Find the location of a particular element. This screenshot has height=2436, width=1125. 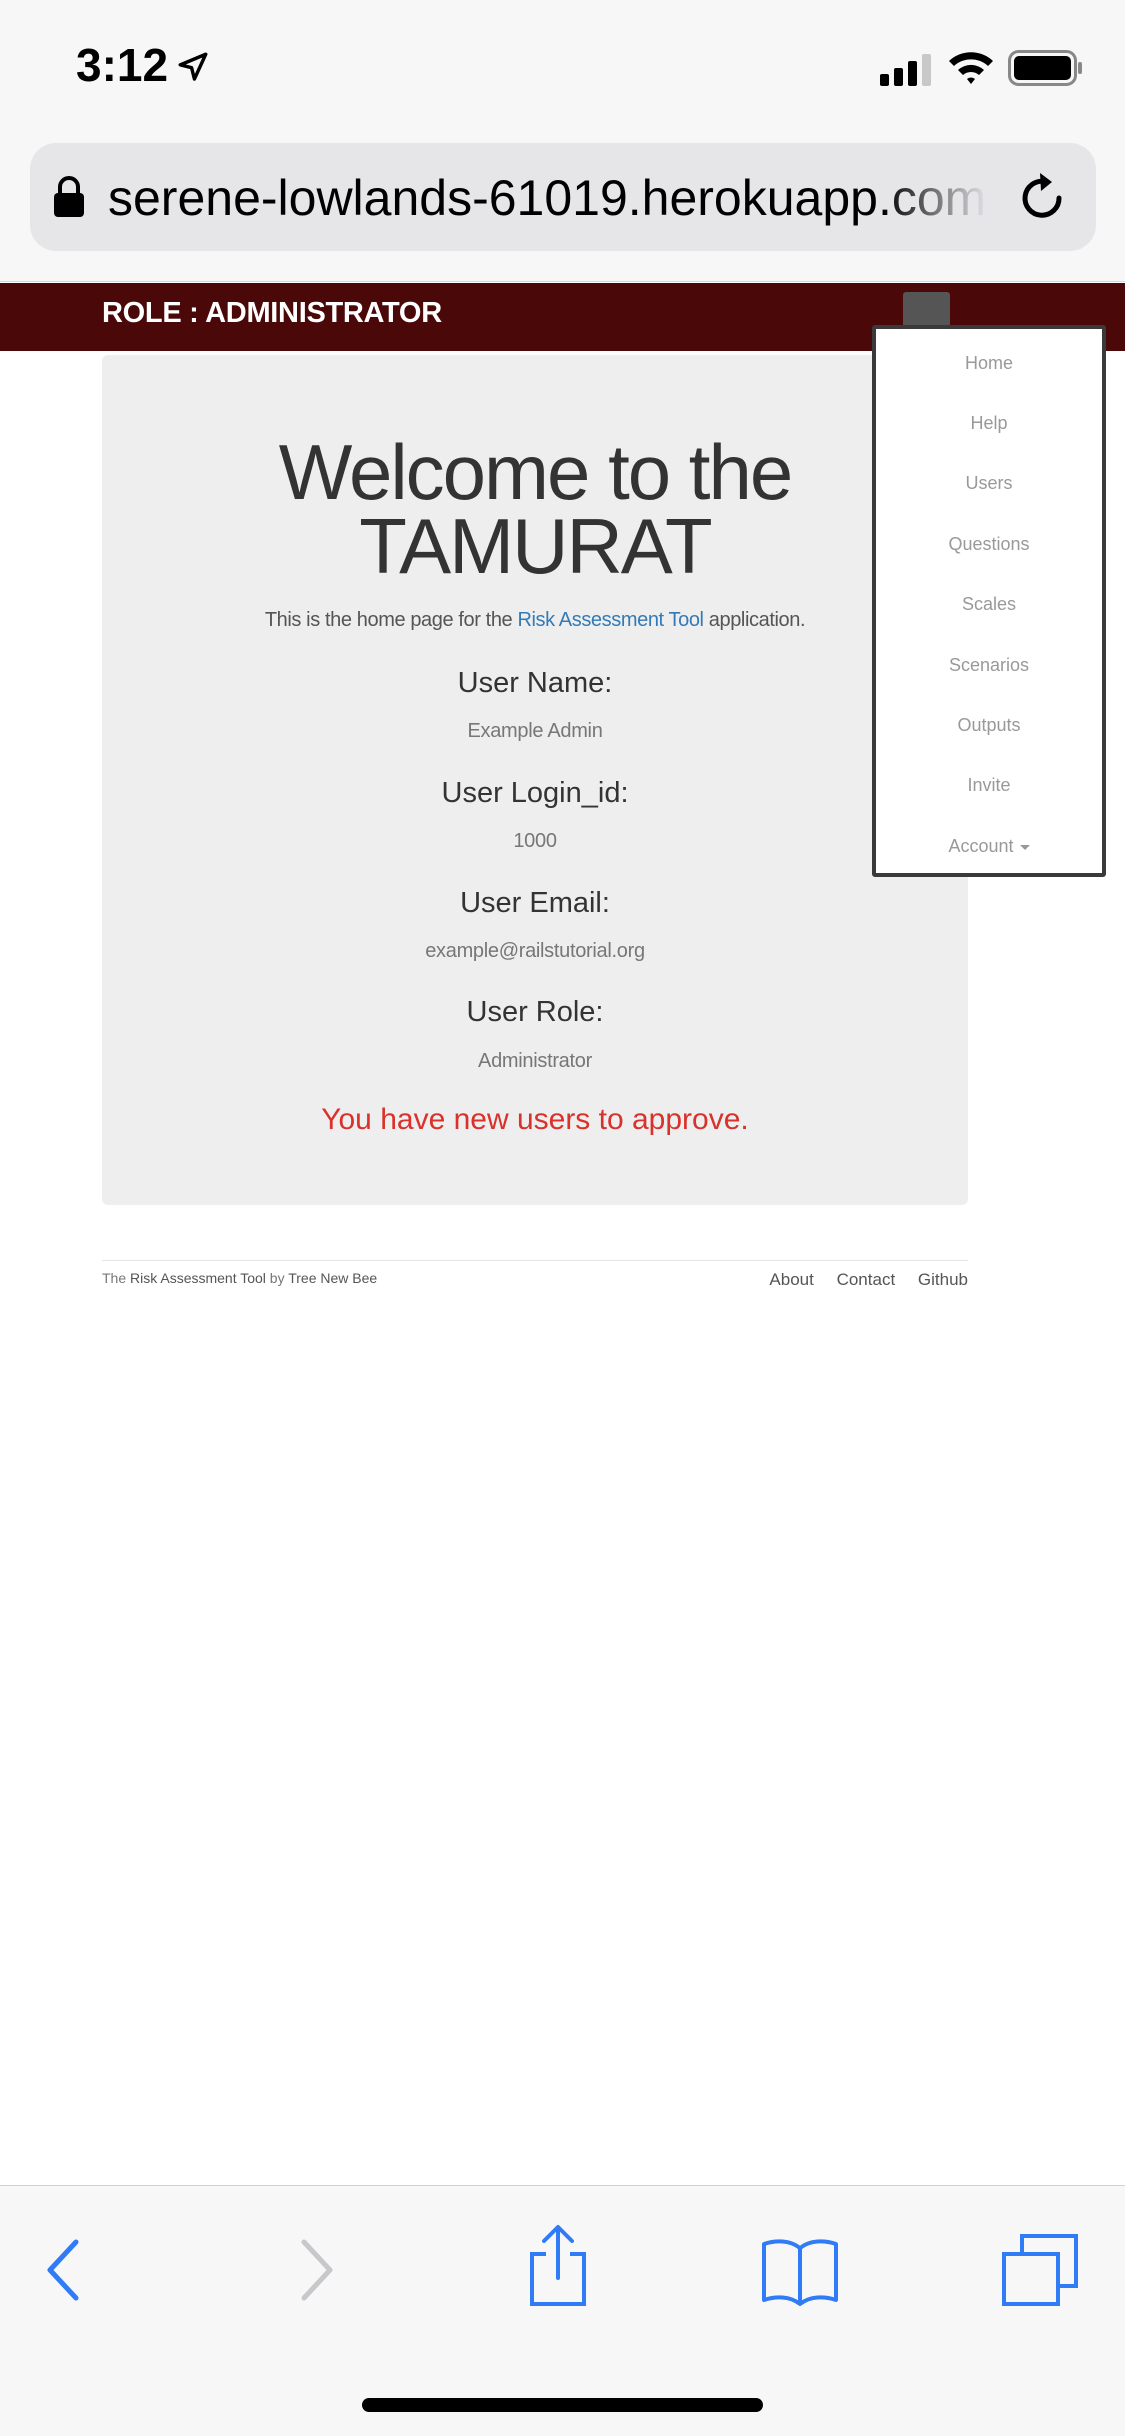

role-label: ROLE : ADMINISTRATOR is located at coordinates (272, 313).